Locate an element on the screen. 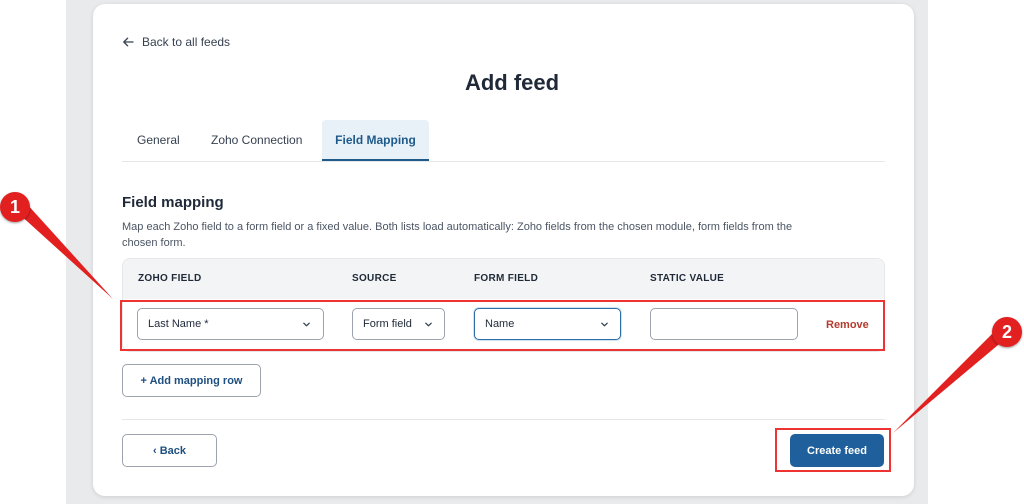 This screenshot has width=1024, height=504. source-value: Form field is located at coordinates (387, 324).